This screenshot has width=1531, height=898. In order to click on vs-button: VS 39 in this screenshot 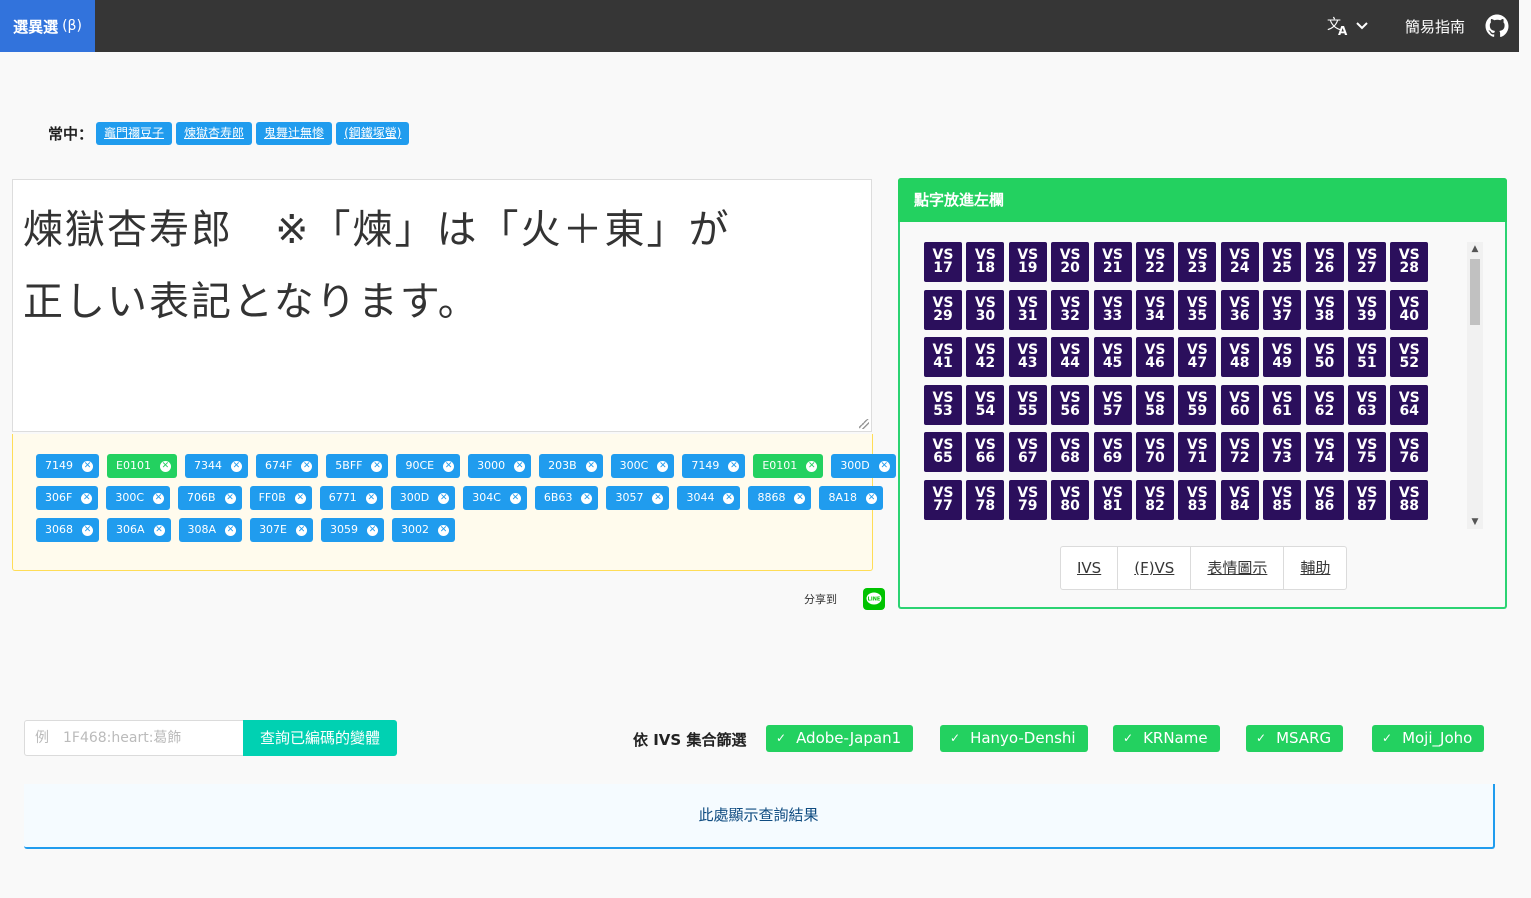, I will do `click(1366, 309)`.